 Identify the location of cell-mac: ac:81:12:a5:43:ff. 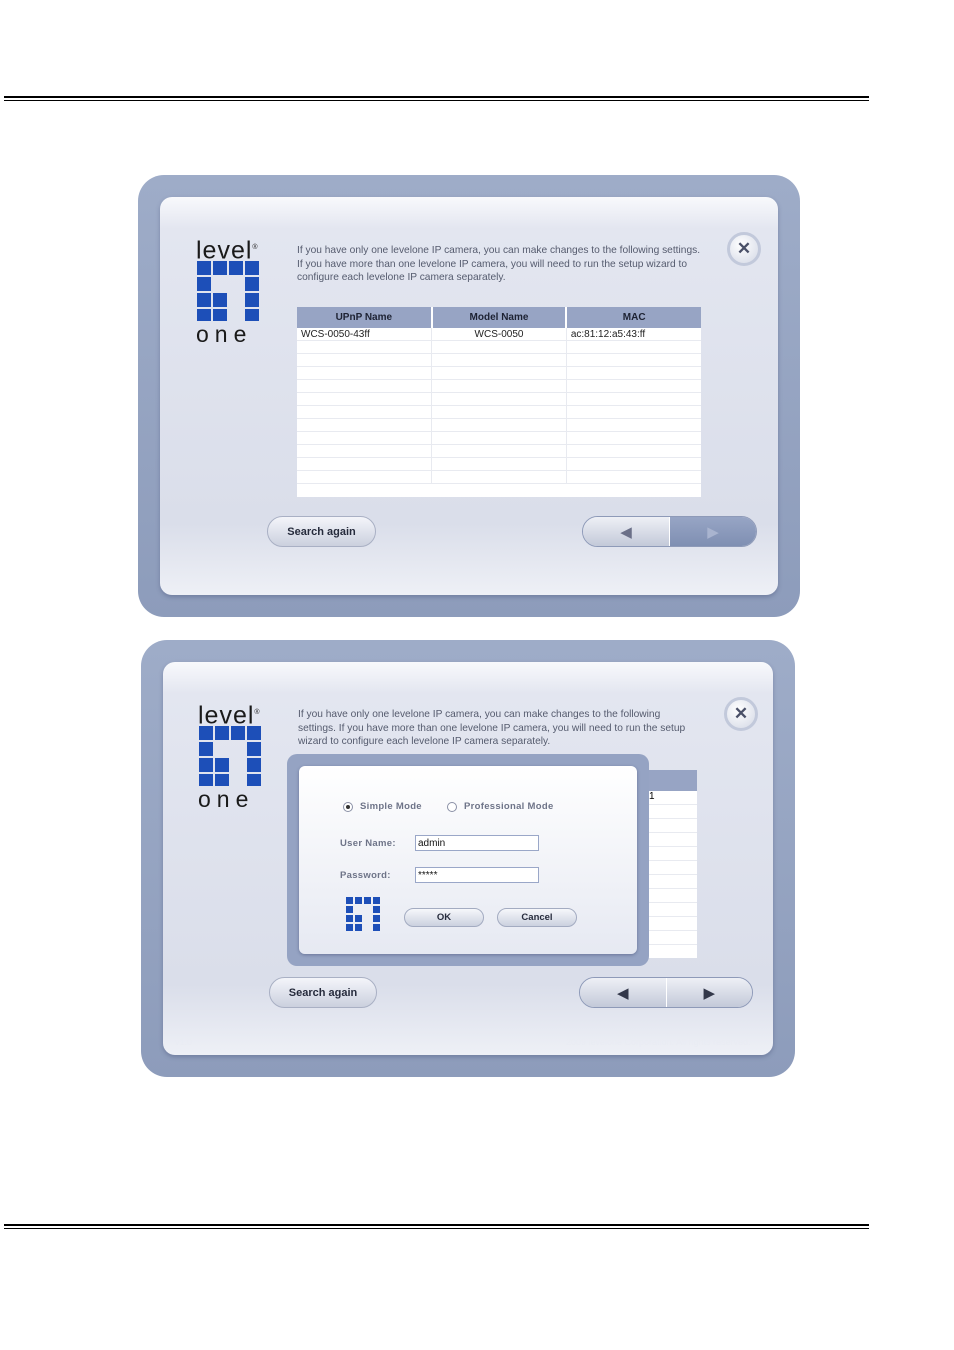
(633, 334).